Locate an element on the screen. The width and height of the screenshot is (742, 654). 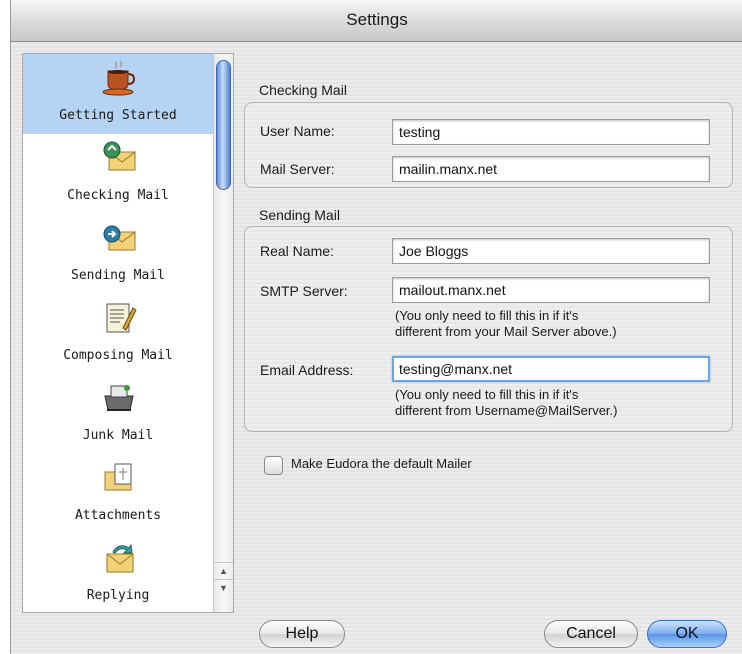
scroll-down-arrow-icon: ▼ is located at coordinates (223, 587).